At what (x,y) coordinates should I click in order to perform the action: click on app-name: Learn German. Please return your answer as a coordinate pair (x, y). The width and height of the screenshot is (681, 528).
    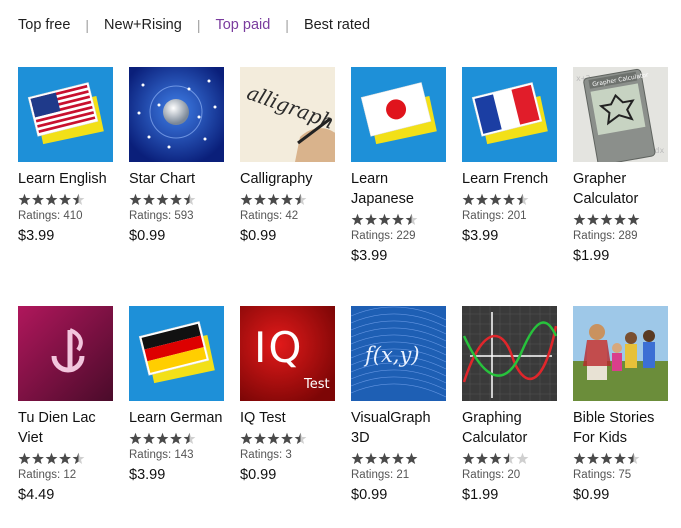
    Looking at the image, I should click on (179, 418).